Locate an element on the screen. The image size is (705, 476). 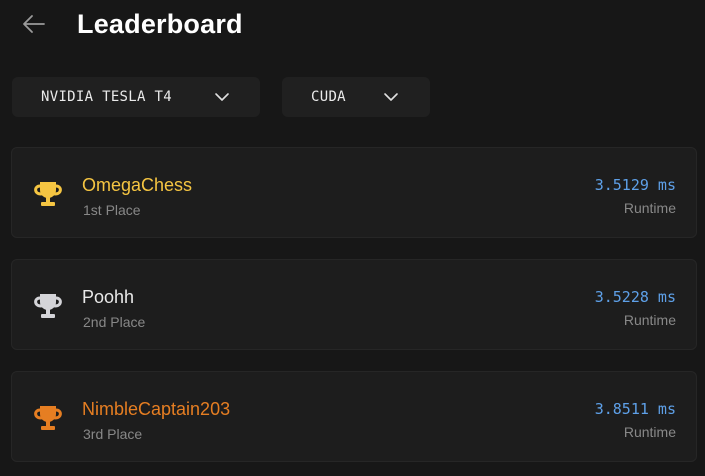
player-name: NimbleCaptain203 is located at coordinates (156, 409).